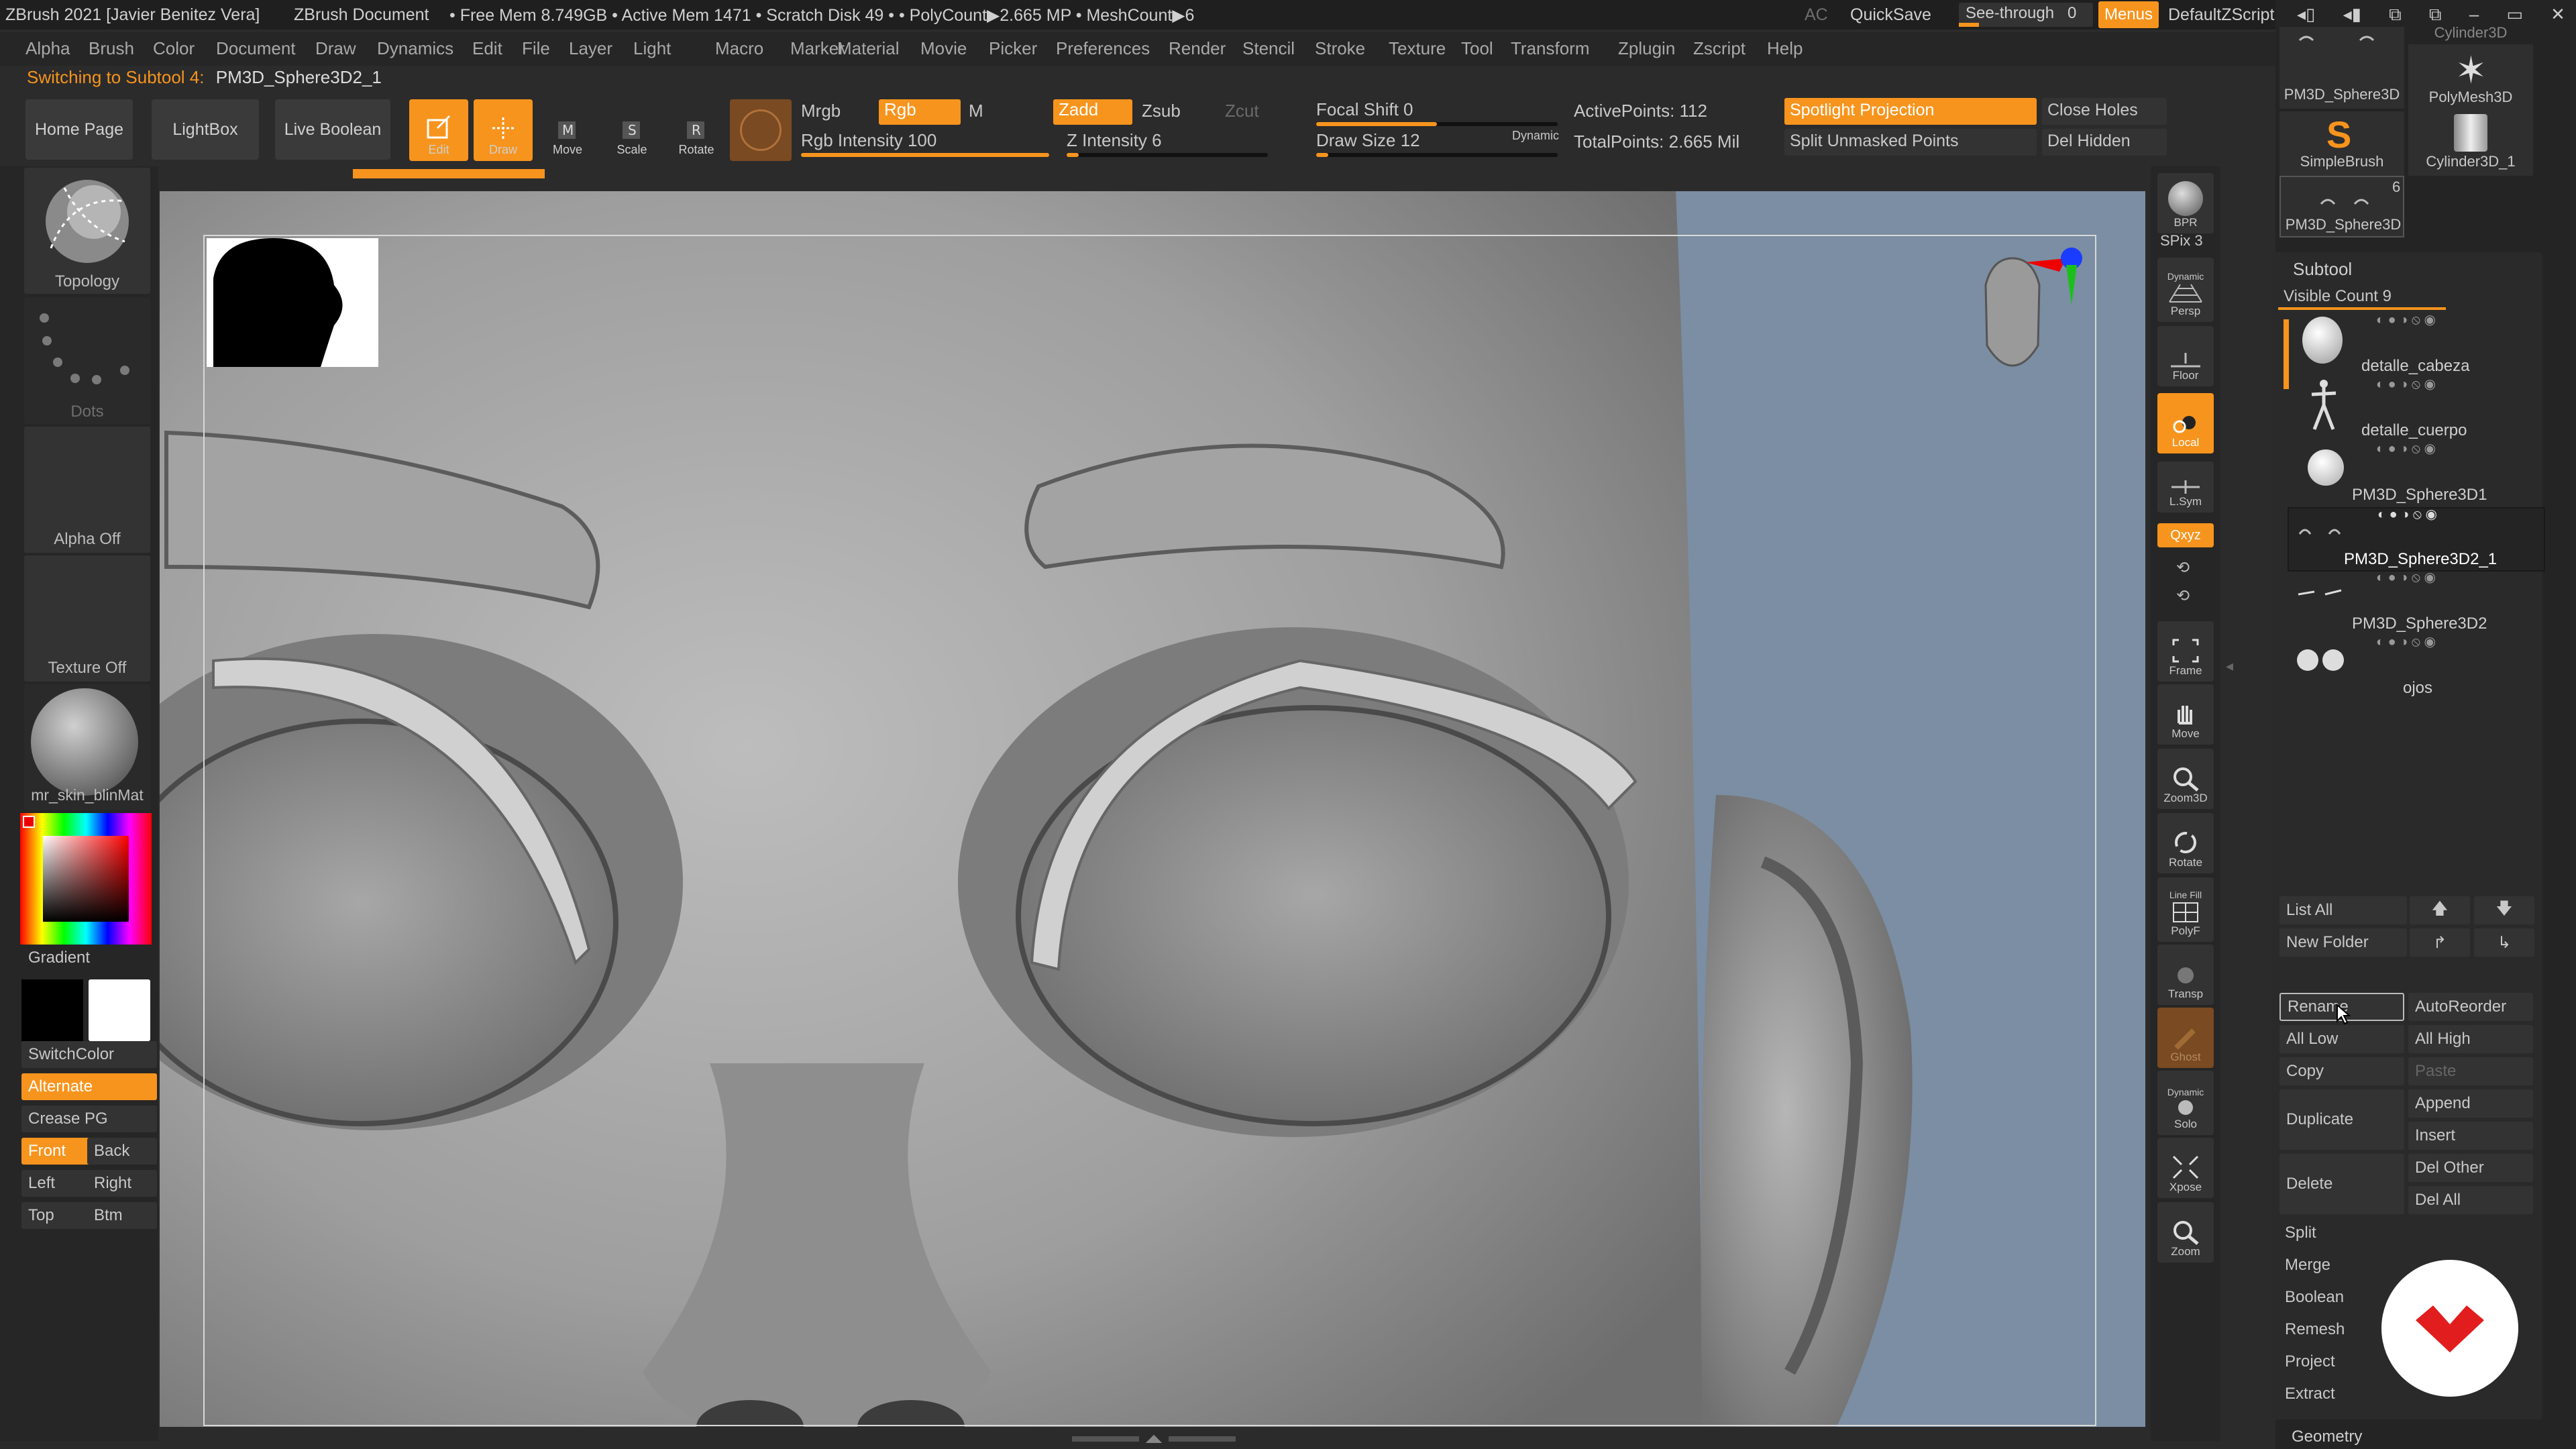 The width and height of the screenshot is (2576, 1449). I want to click on floor-button: Floor, so click(2185, 356).